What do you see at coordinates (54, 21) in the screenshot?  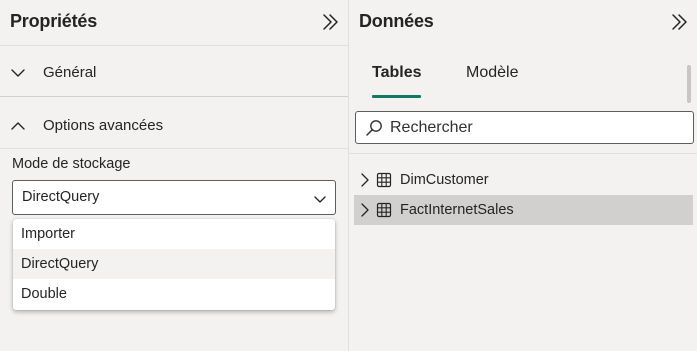 I see `properties-title: Propriétés` at bounding box center [54, 21].